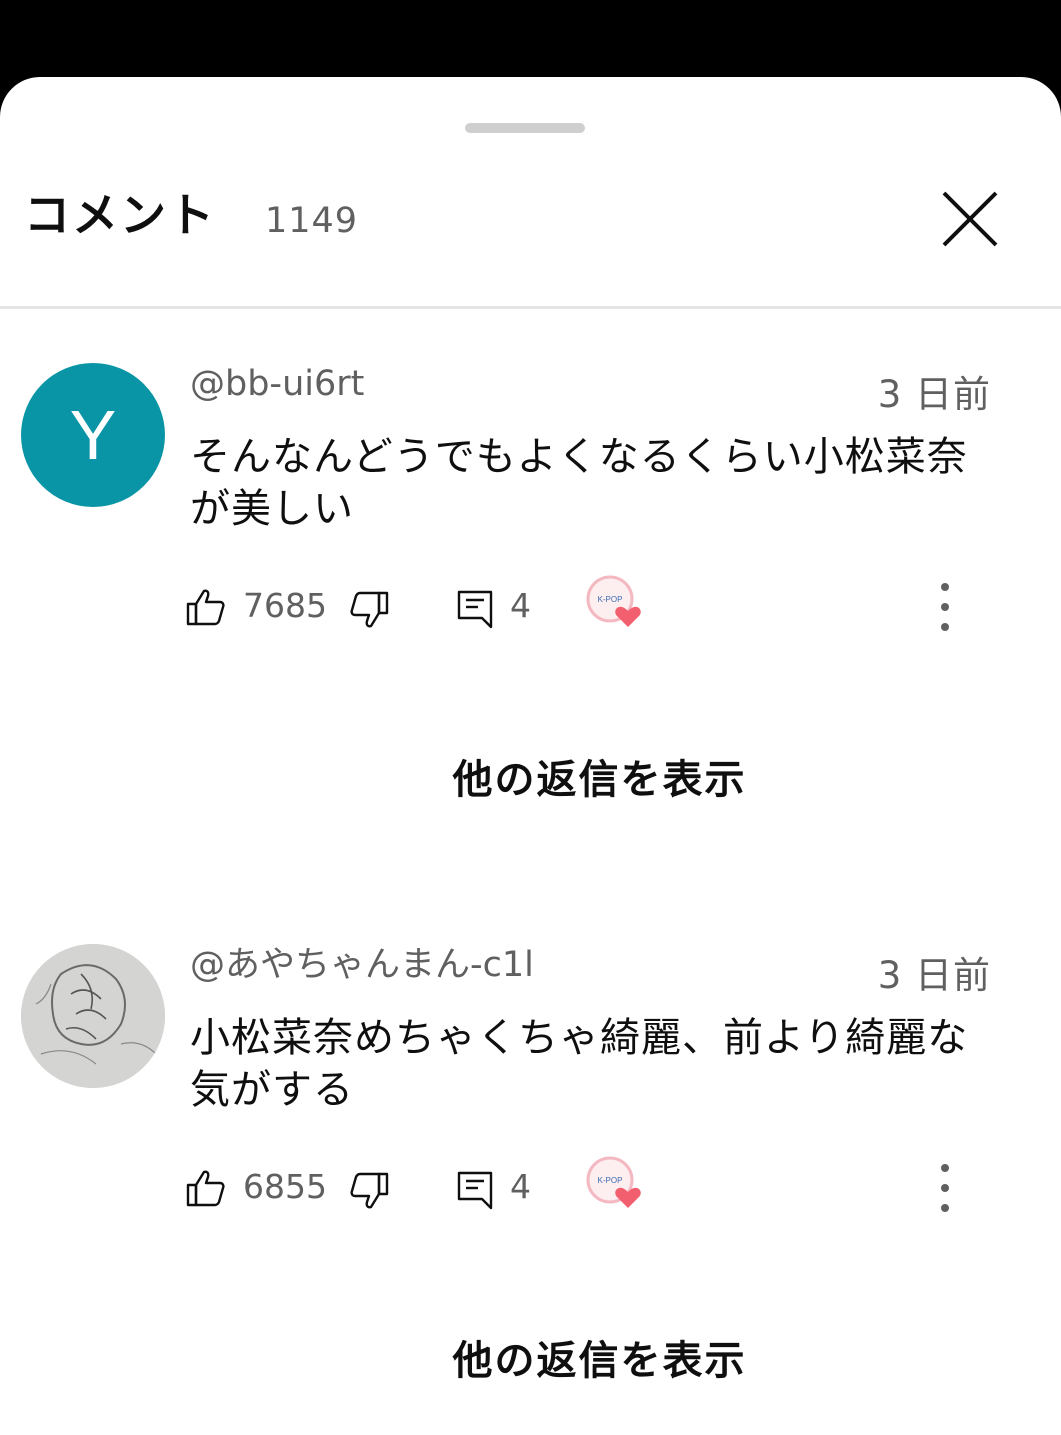  Describe the element at coordinates (362, 965) in the screenshot. I see `comment-author: @あやちゃんまん-c1l` at that location.